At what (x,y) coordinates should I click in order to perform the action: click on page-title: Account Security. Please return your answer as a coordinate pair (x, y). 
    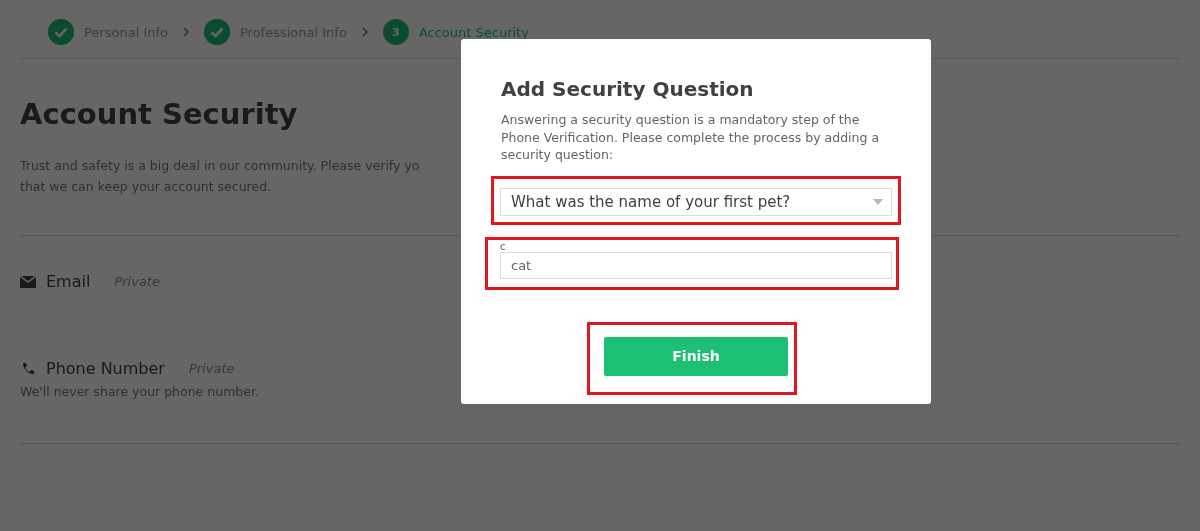
    Looking at the image, I should click on (159, 114).